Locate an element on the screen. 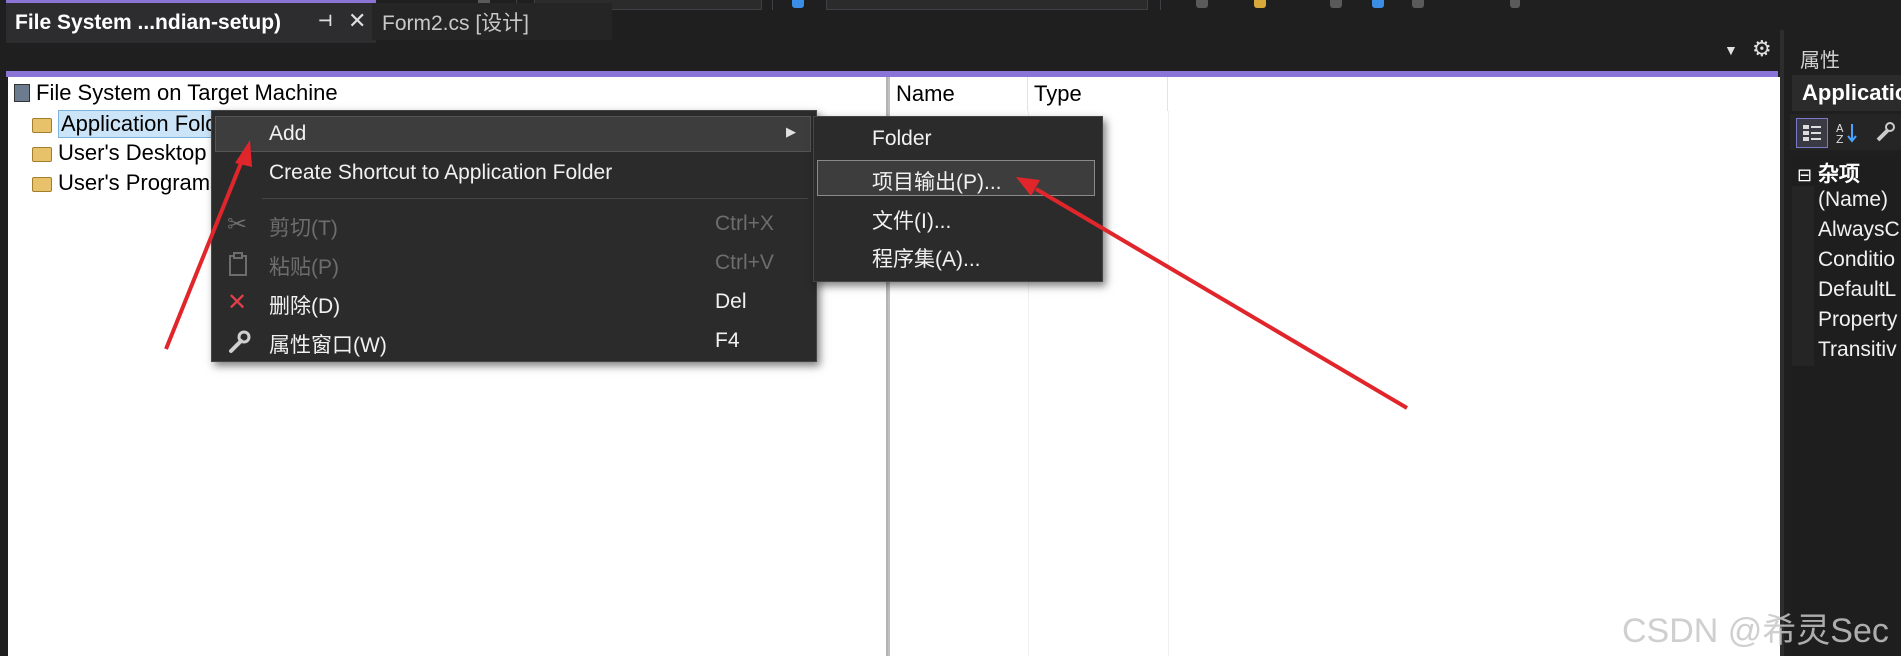 This screenshot has height=656, width=1901. gear-icon: ⚙ is located at coordinates (1762, 49).